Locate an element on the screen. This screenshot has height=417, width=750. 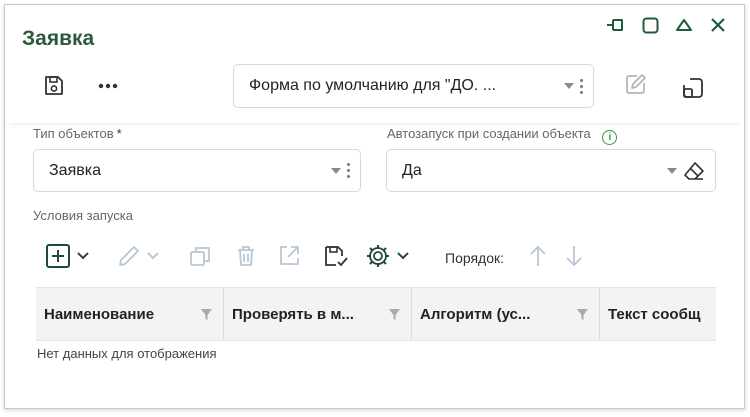
maximize-icon is located at coordinates (650, 25).